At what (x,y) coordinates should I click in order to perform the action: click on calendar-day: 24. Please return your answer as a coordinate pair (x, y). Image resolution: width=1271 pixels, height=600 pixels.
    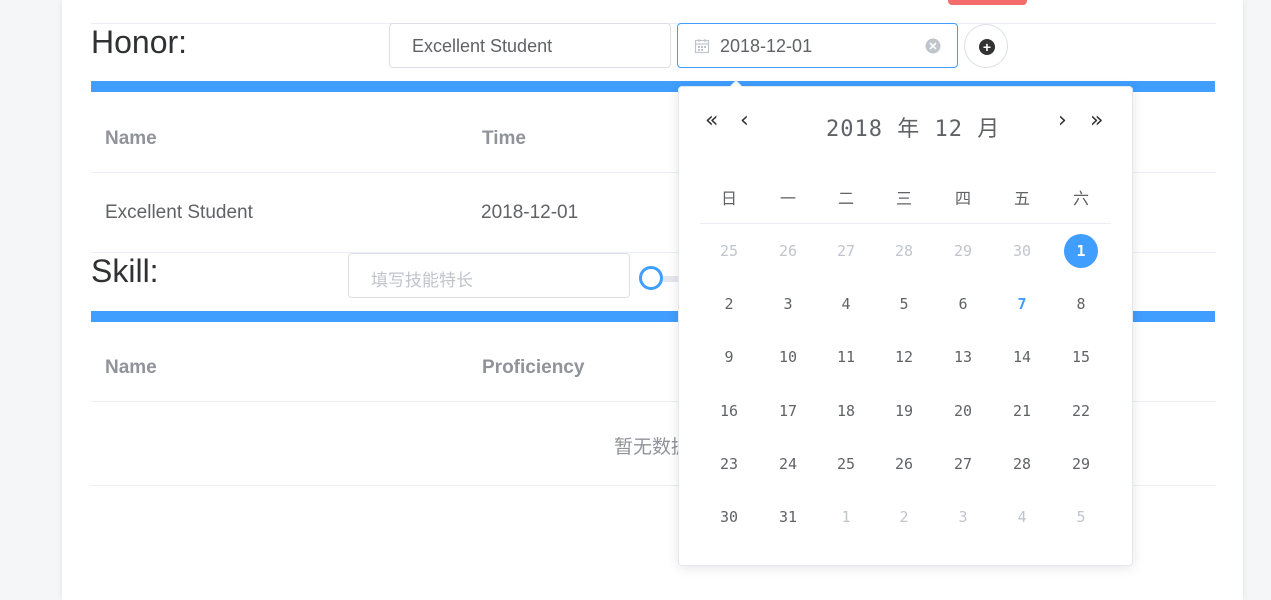
    Looking at the image, I should click on (788, 464).